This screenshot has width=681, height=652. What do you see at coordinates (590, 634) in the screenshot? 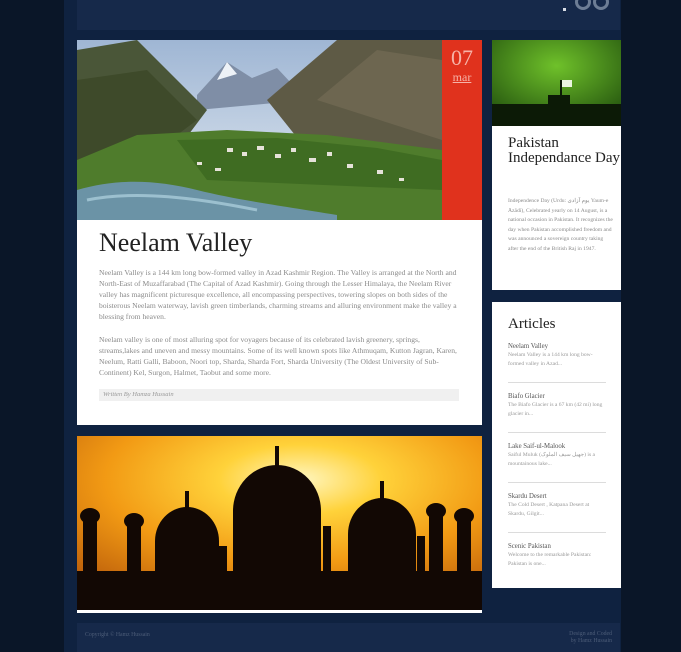
I see `footer-credit-line1: Design and Coded` at bounding box center [590, 634].